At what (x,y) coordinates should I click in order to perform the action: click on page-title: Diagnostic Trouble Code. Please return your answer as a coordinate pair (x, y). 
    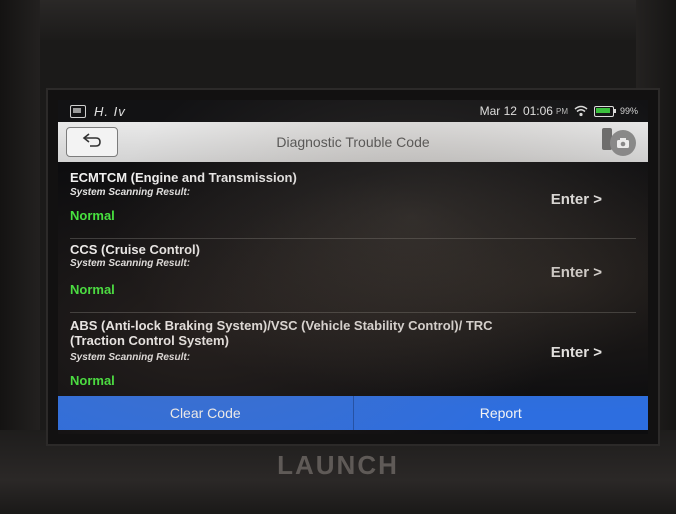
    Looking at the image, I should click on (353, 142).